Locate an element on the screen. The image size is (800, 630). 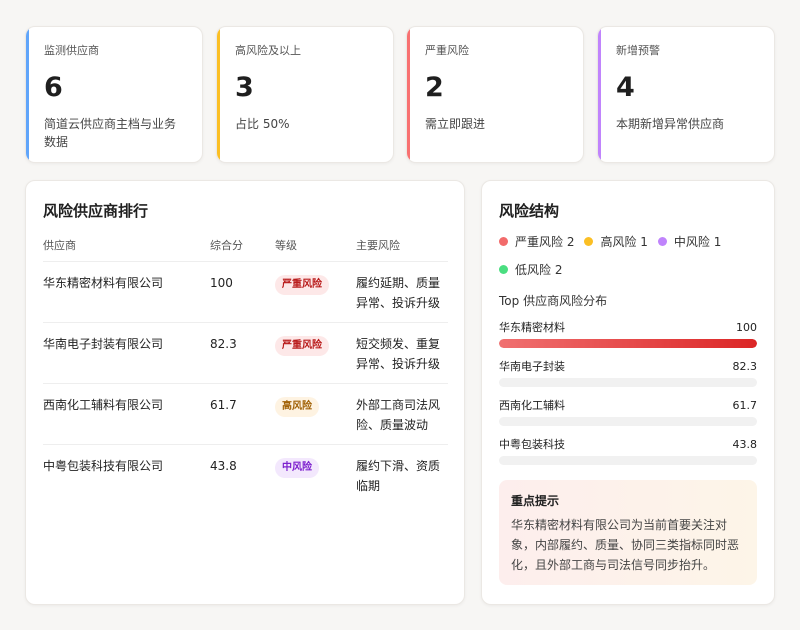
legend-item-medium: 中风险 1 is located at coordinates (689, 241).